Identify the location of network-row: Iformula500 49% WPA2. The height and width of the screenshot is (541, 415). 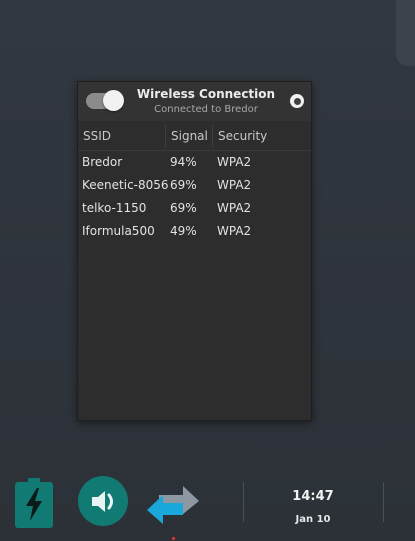
(194, 231).